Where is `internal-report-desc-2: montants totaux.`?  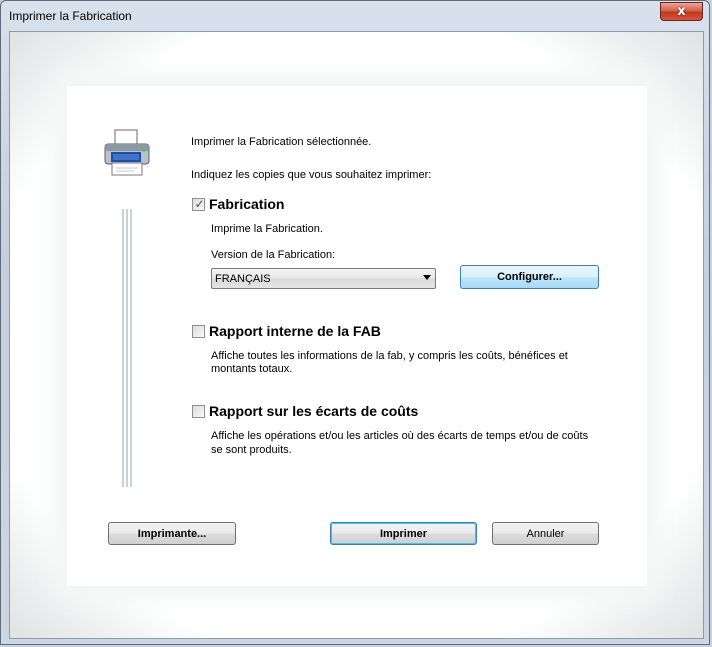
internal-report-desc-2: montants totaux. is located at coordinates (252, 369).